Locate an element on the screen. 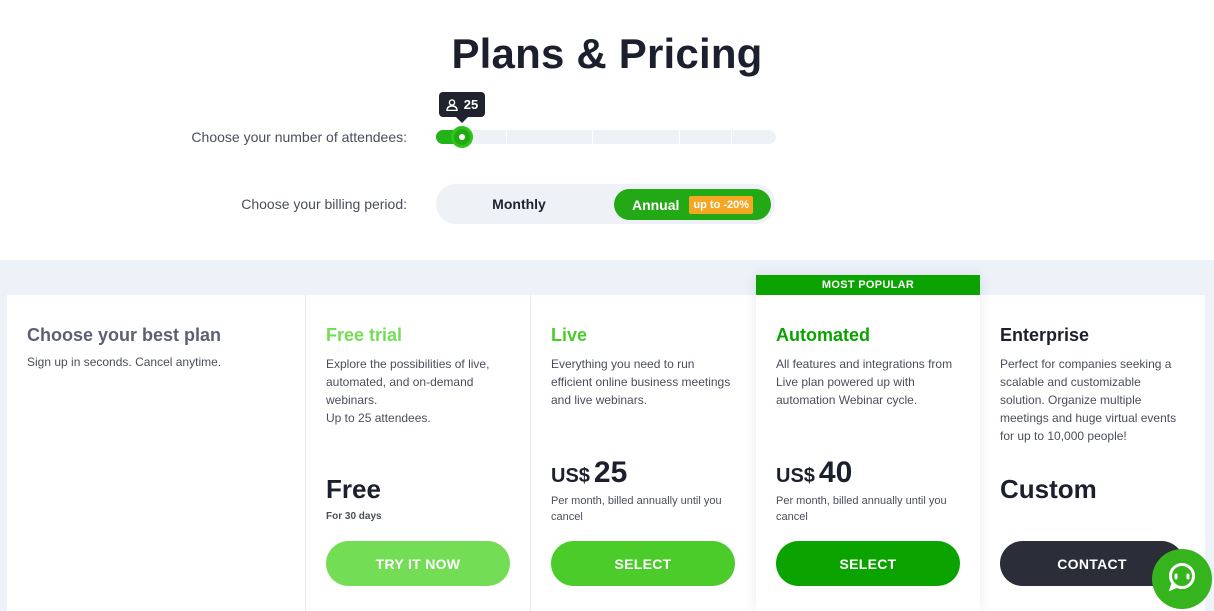 The height and width of the screenshot is (611, 1214). billing-annual-option: Annual up to -20% is located at coordinates (692, 204).